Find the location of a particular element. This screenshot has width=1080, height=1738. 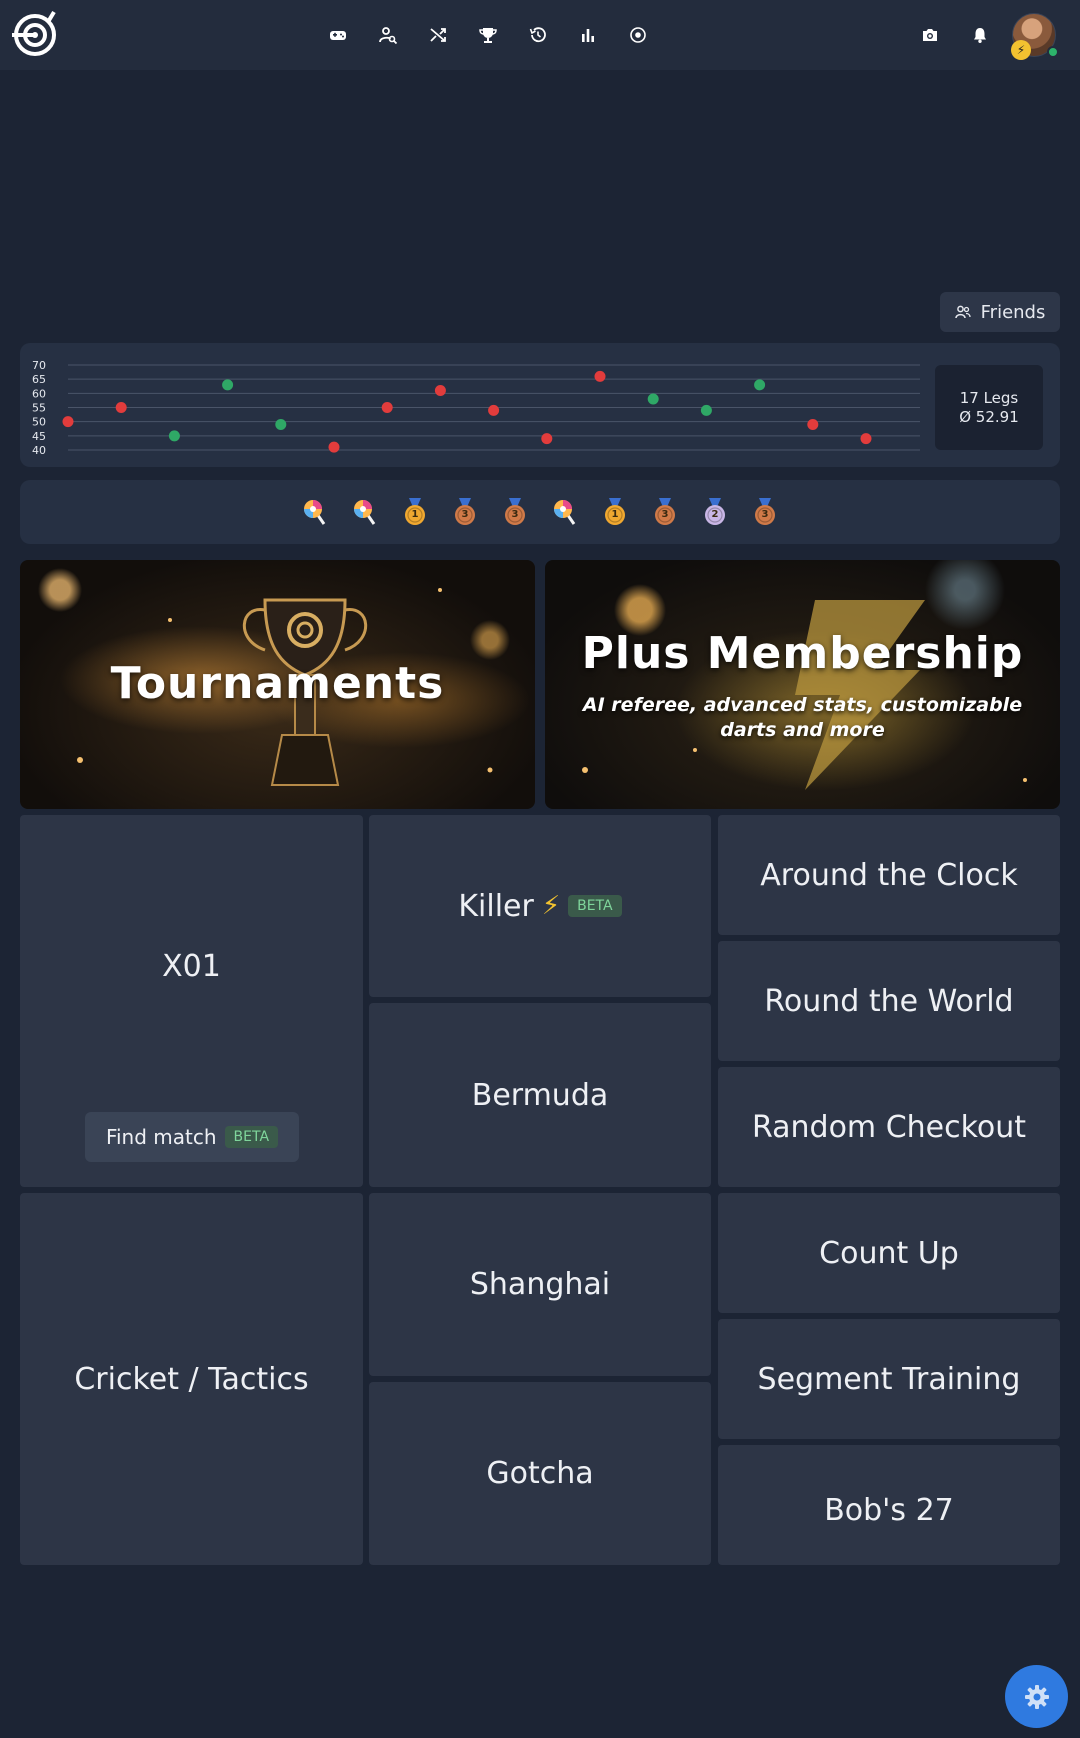

game-tile-bobs-27: Bob's 27 is located at coordinates (889, 1505).